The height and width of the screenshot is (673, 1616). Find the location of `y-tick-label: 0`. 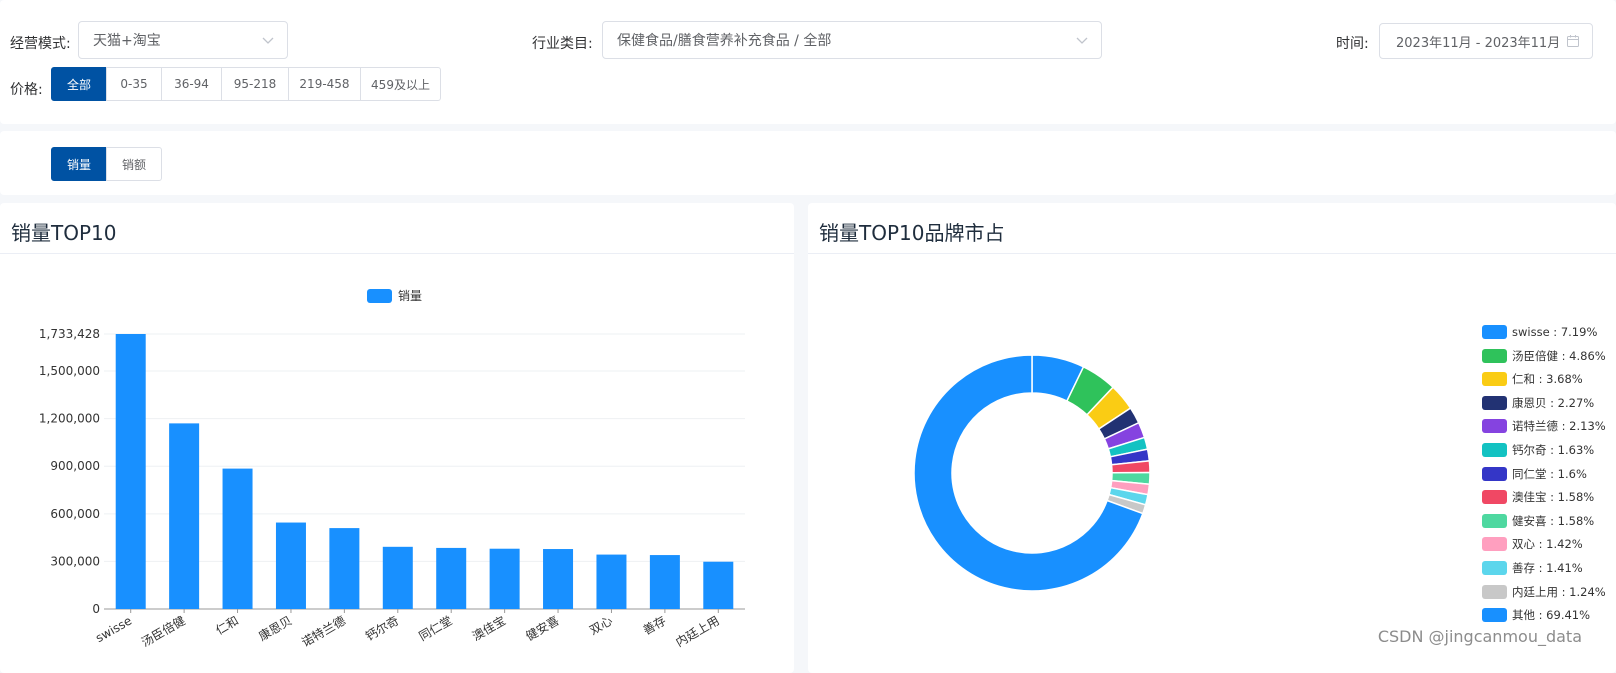

y-tick-label: 0 is located at coordinates (96, 609).